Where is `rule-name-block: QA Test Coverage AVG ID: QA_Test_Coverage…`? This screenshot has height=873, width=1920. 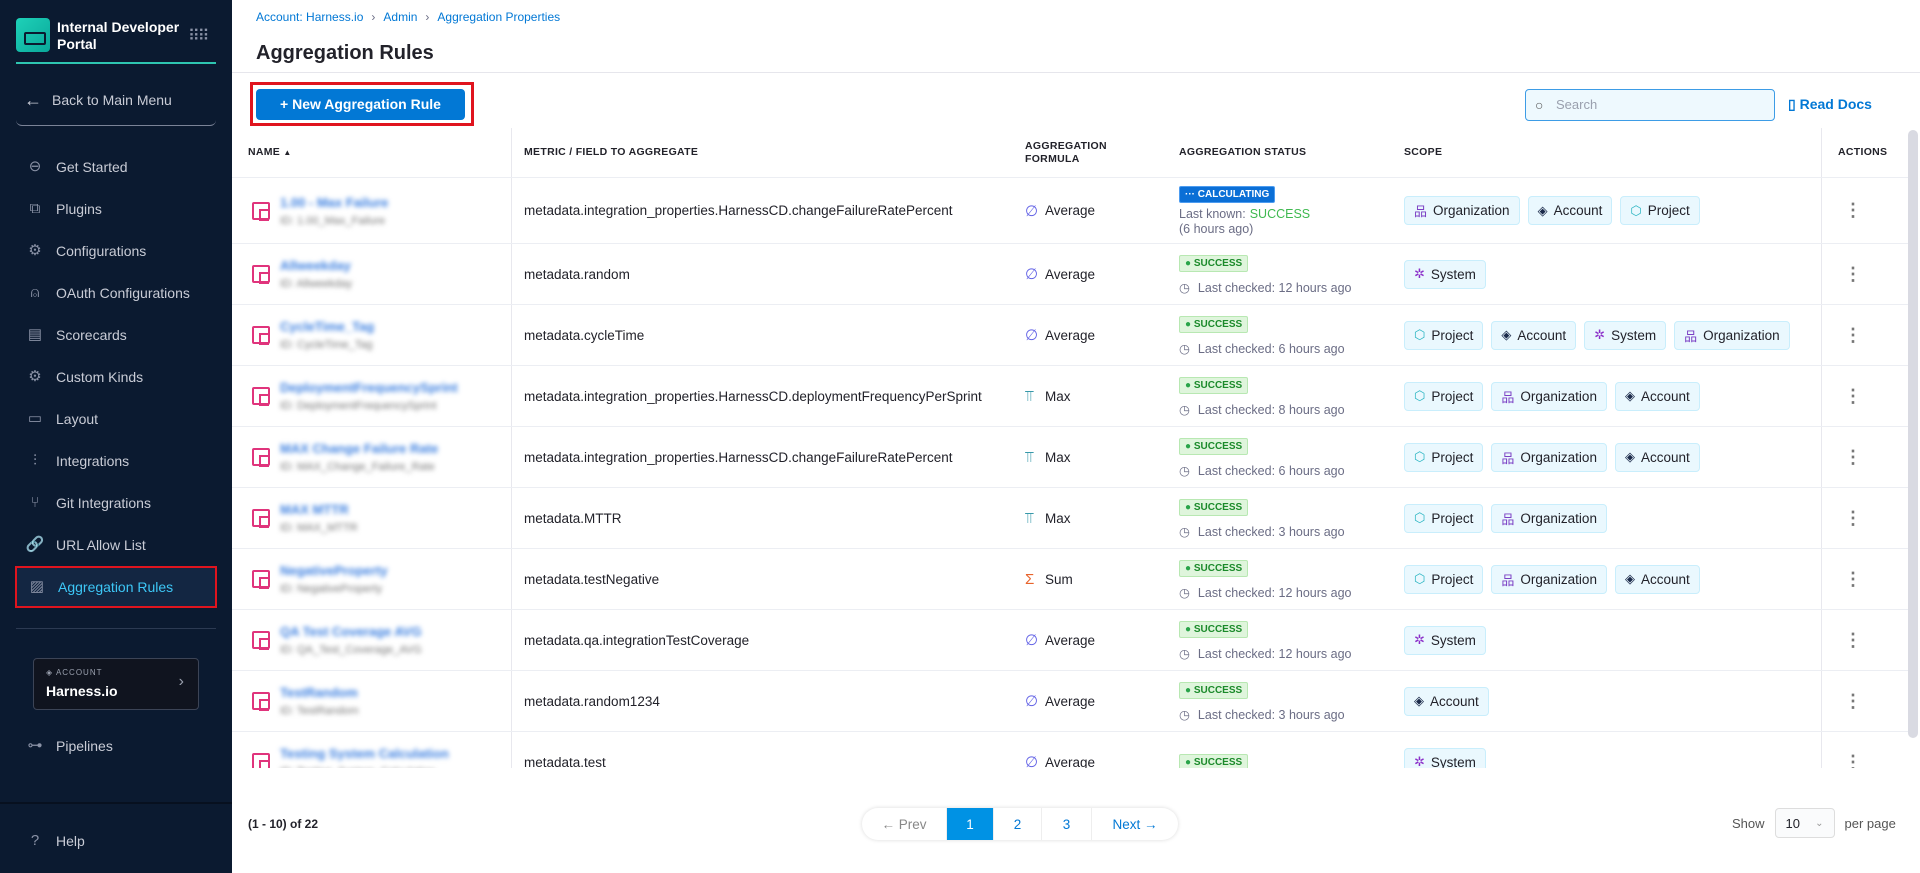
rule-name-block: QA Test Coverage AVG ID: QA_Test_Coverage… is located at coordinates (351, 640).